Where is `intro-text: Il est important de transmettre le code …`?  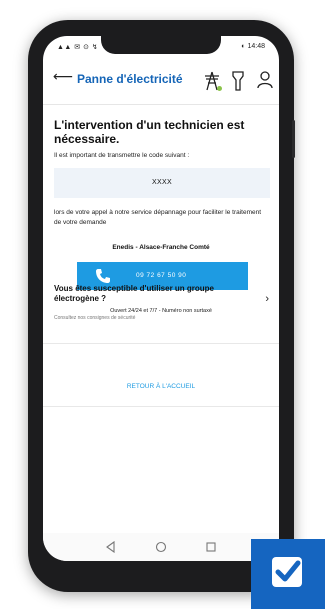
intro-text: Il est important de transmettre le code … is located at coordinates (122, 155).